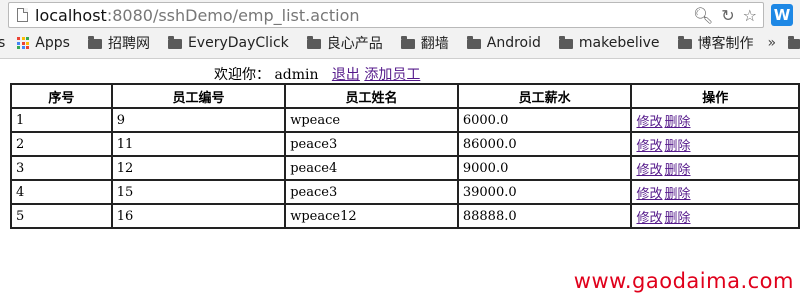  I want to click on extension-w-icon: W, so click(782, 15).